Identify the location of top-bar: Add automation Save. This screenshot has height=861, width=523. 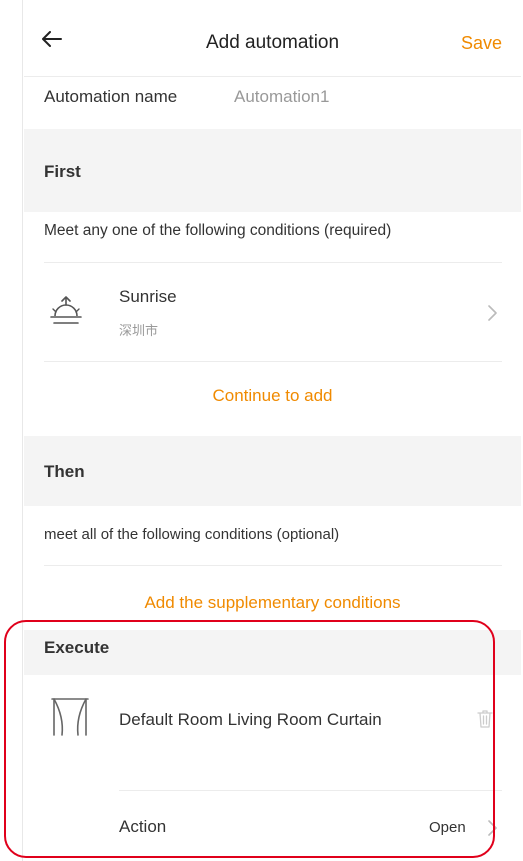
(272, 39).